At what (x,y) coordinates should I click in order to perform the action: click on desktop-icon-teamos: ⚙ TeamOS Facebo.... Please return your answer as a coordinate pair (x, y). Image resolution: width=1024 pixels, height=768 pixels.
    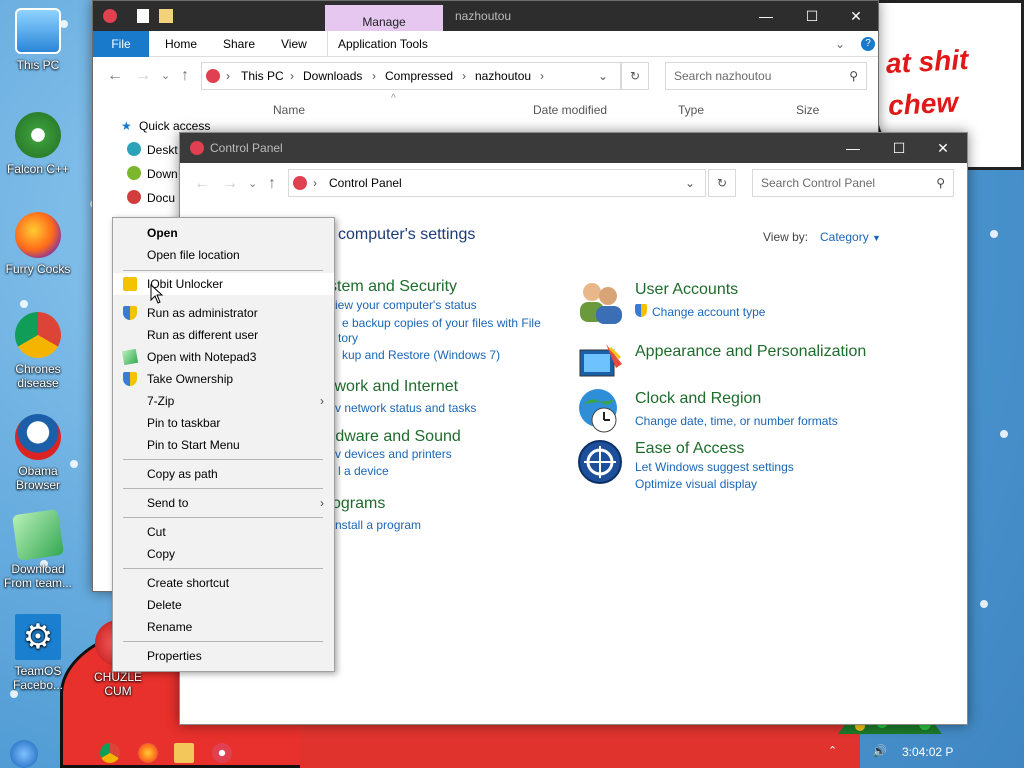
    Looking at the image, I should click on (38, 653).